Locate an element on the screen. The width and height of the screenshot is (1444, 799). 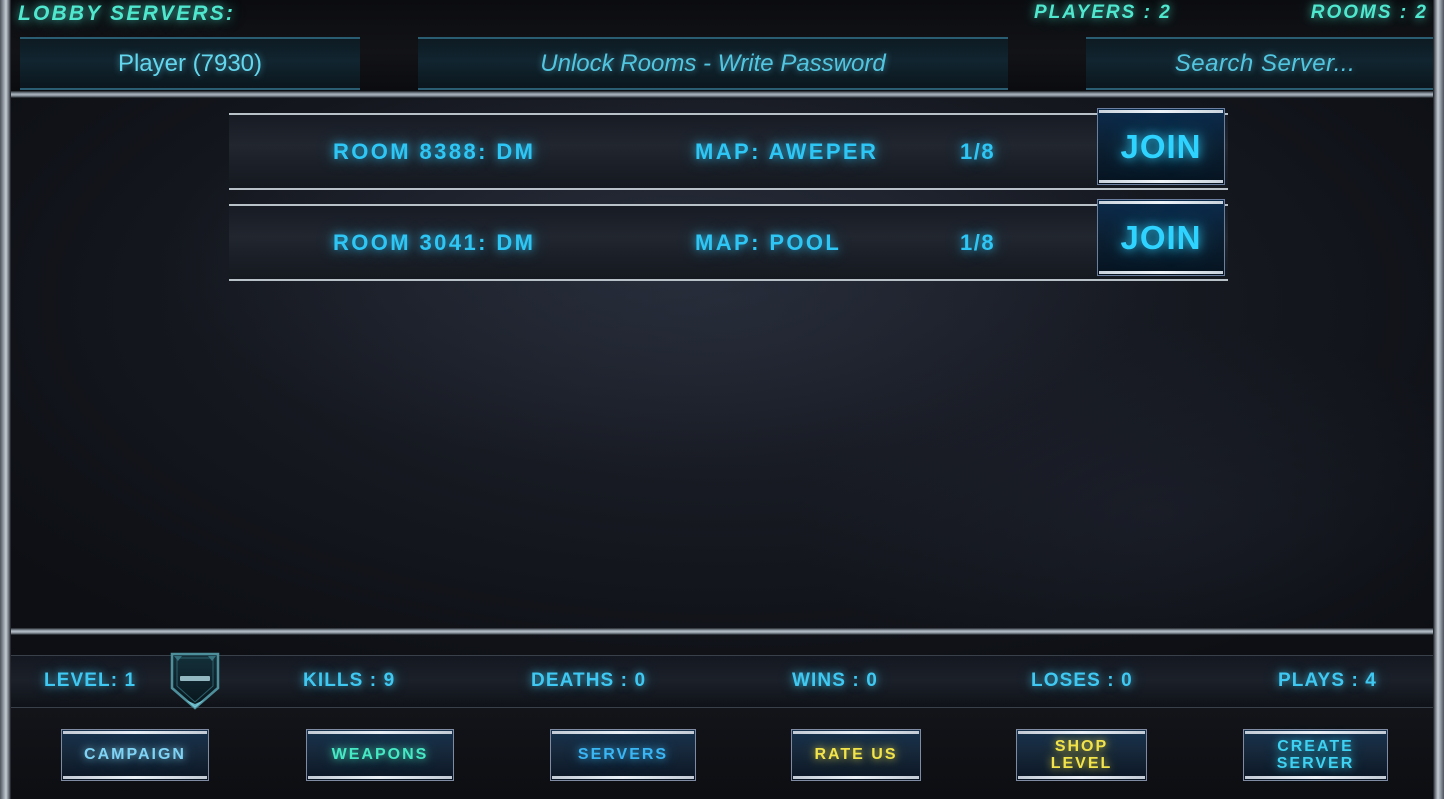
unlock-rooms-password-placeholder: Unlock Rooms - Write Password is located at coordinates (713, 63).